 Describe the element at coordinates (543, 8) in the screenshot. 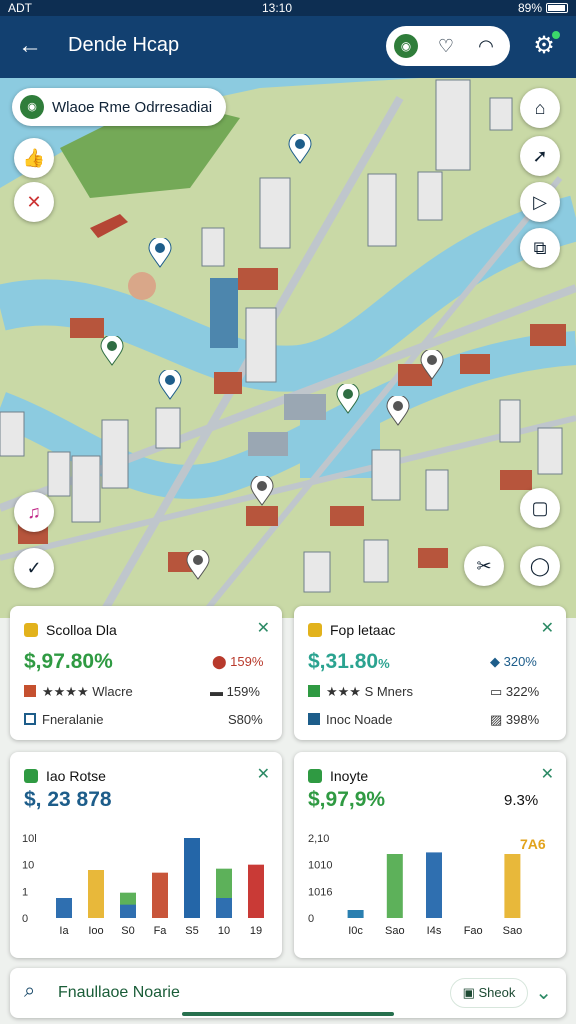

I see `battery-status: 89%` at that location.